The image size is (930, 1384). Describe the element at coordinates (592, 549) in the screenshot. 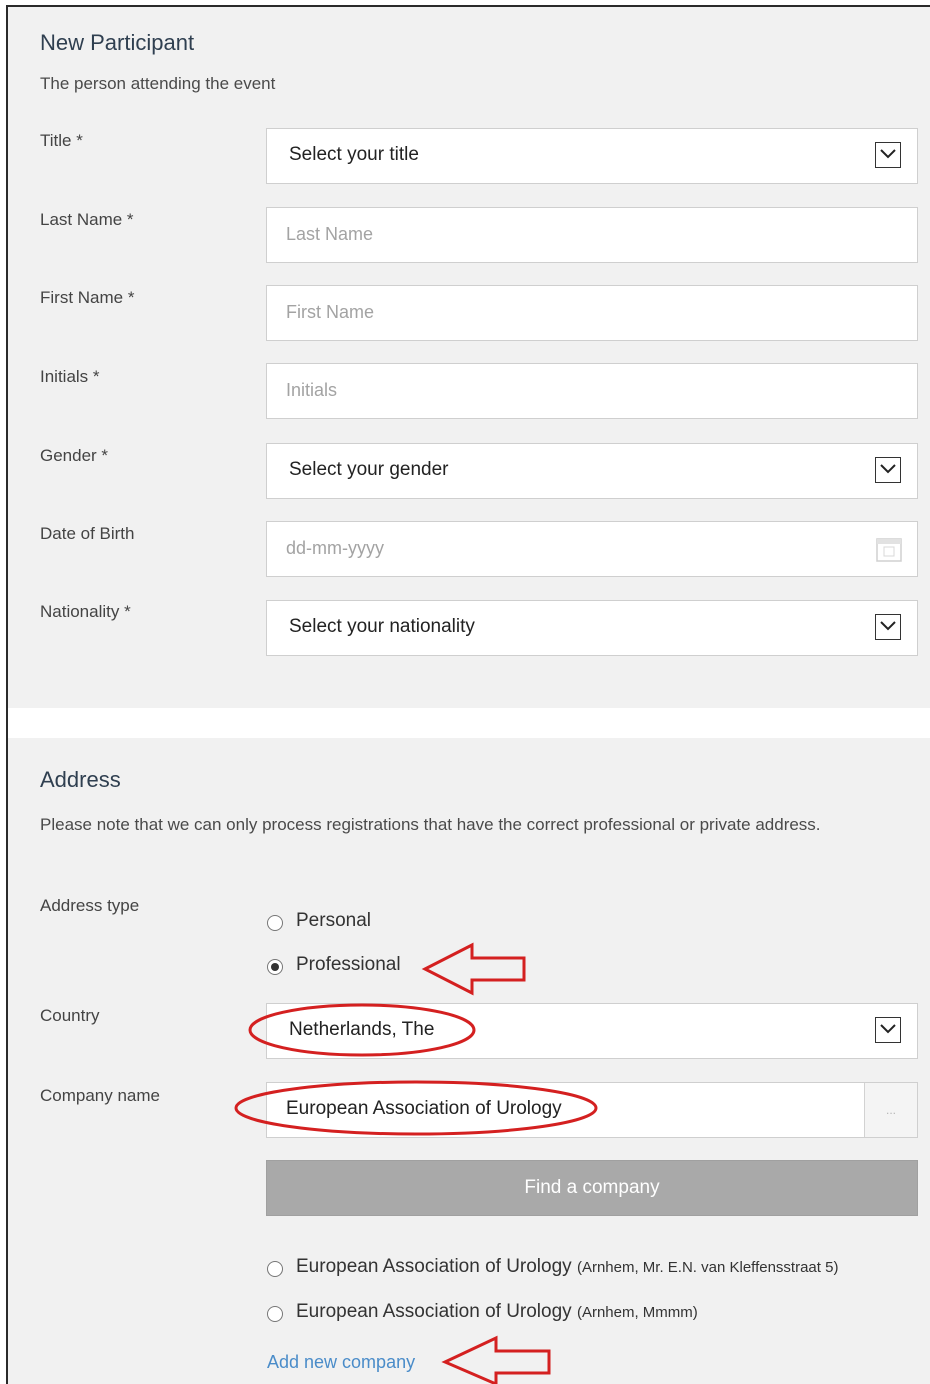

I see `dob-input: dd-mm-yyyy` at that location.